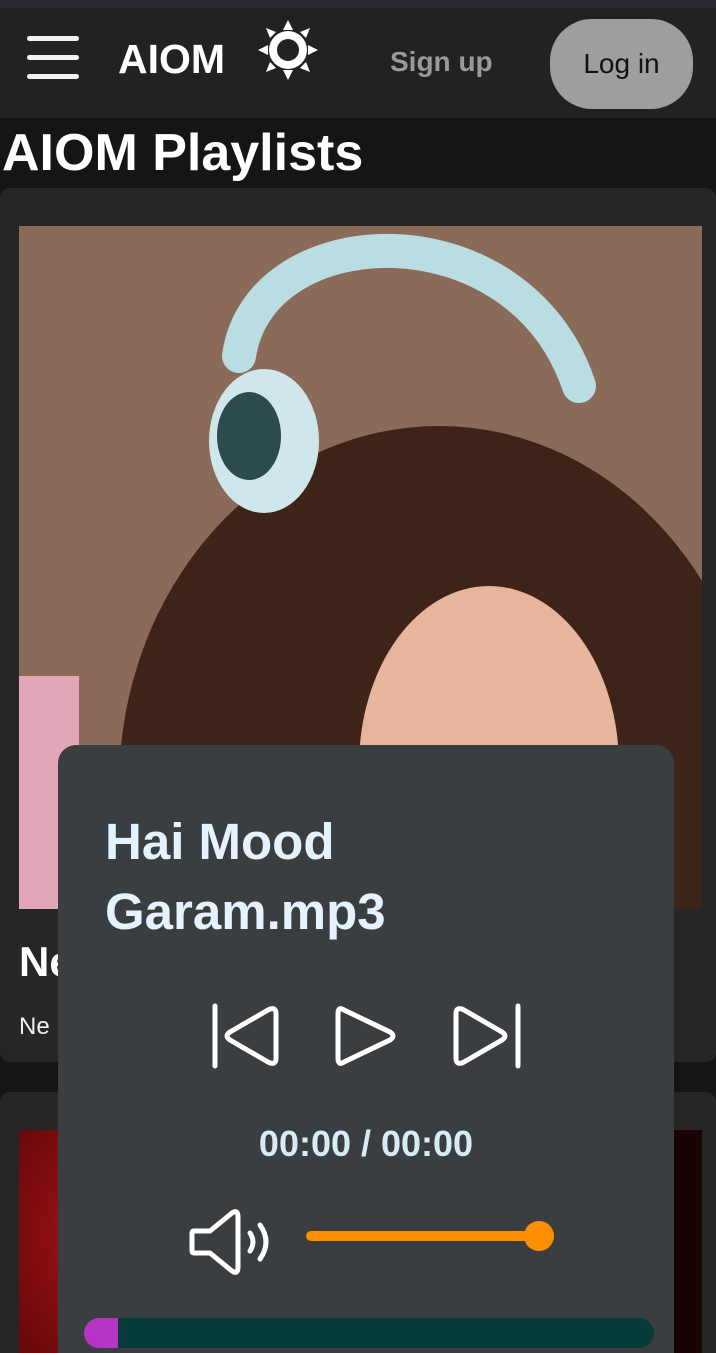 This screenshot has width=716, height=1353. What do you see at coordinates (288, 50) in the screenshot?
I see `sun-icon` at bounding box center [288, 50].